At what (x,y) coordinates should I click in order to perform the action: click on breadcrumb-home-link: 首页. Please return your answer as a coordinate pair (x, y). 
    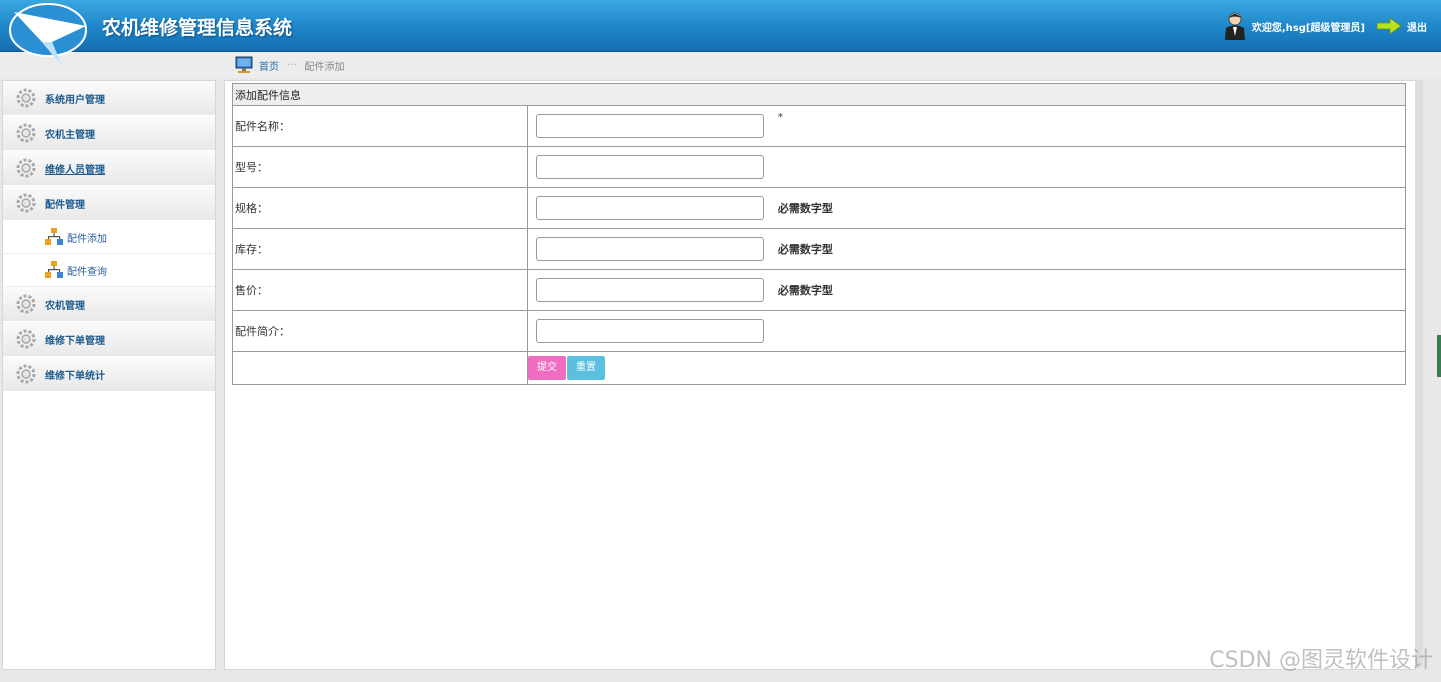
    Looking at the image, I should click on (269, 65).